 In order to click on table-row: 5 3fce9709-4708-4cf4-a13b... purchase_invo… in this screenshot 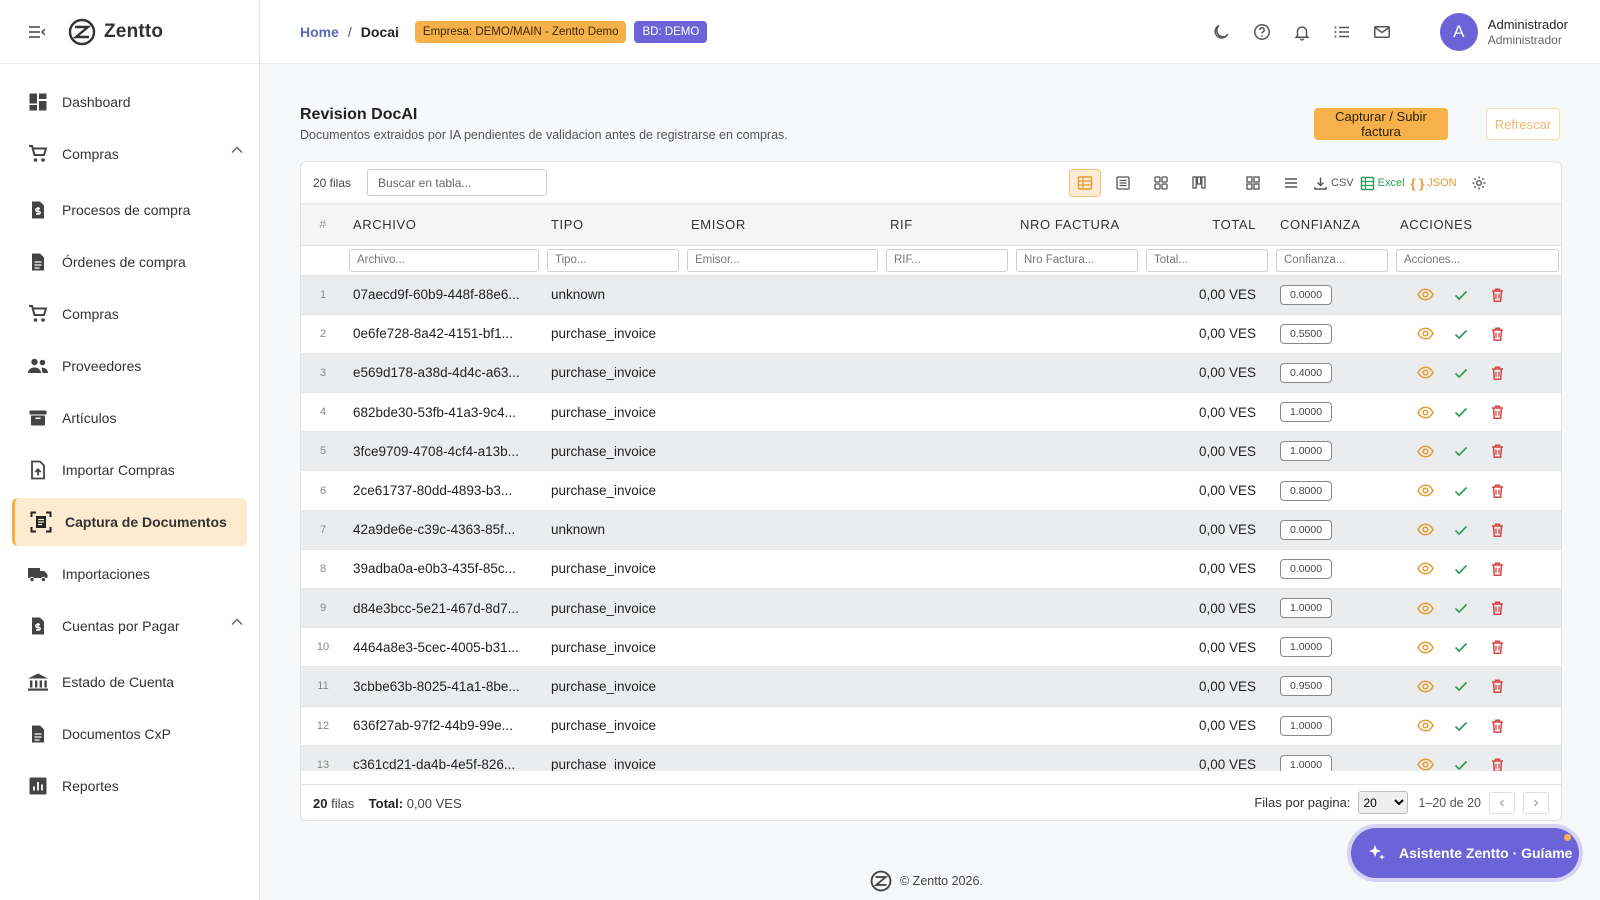, I will do `click(931, 451)`.